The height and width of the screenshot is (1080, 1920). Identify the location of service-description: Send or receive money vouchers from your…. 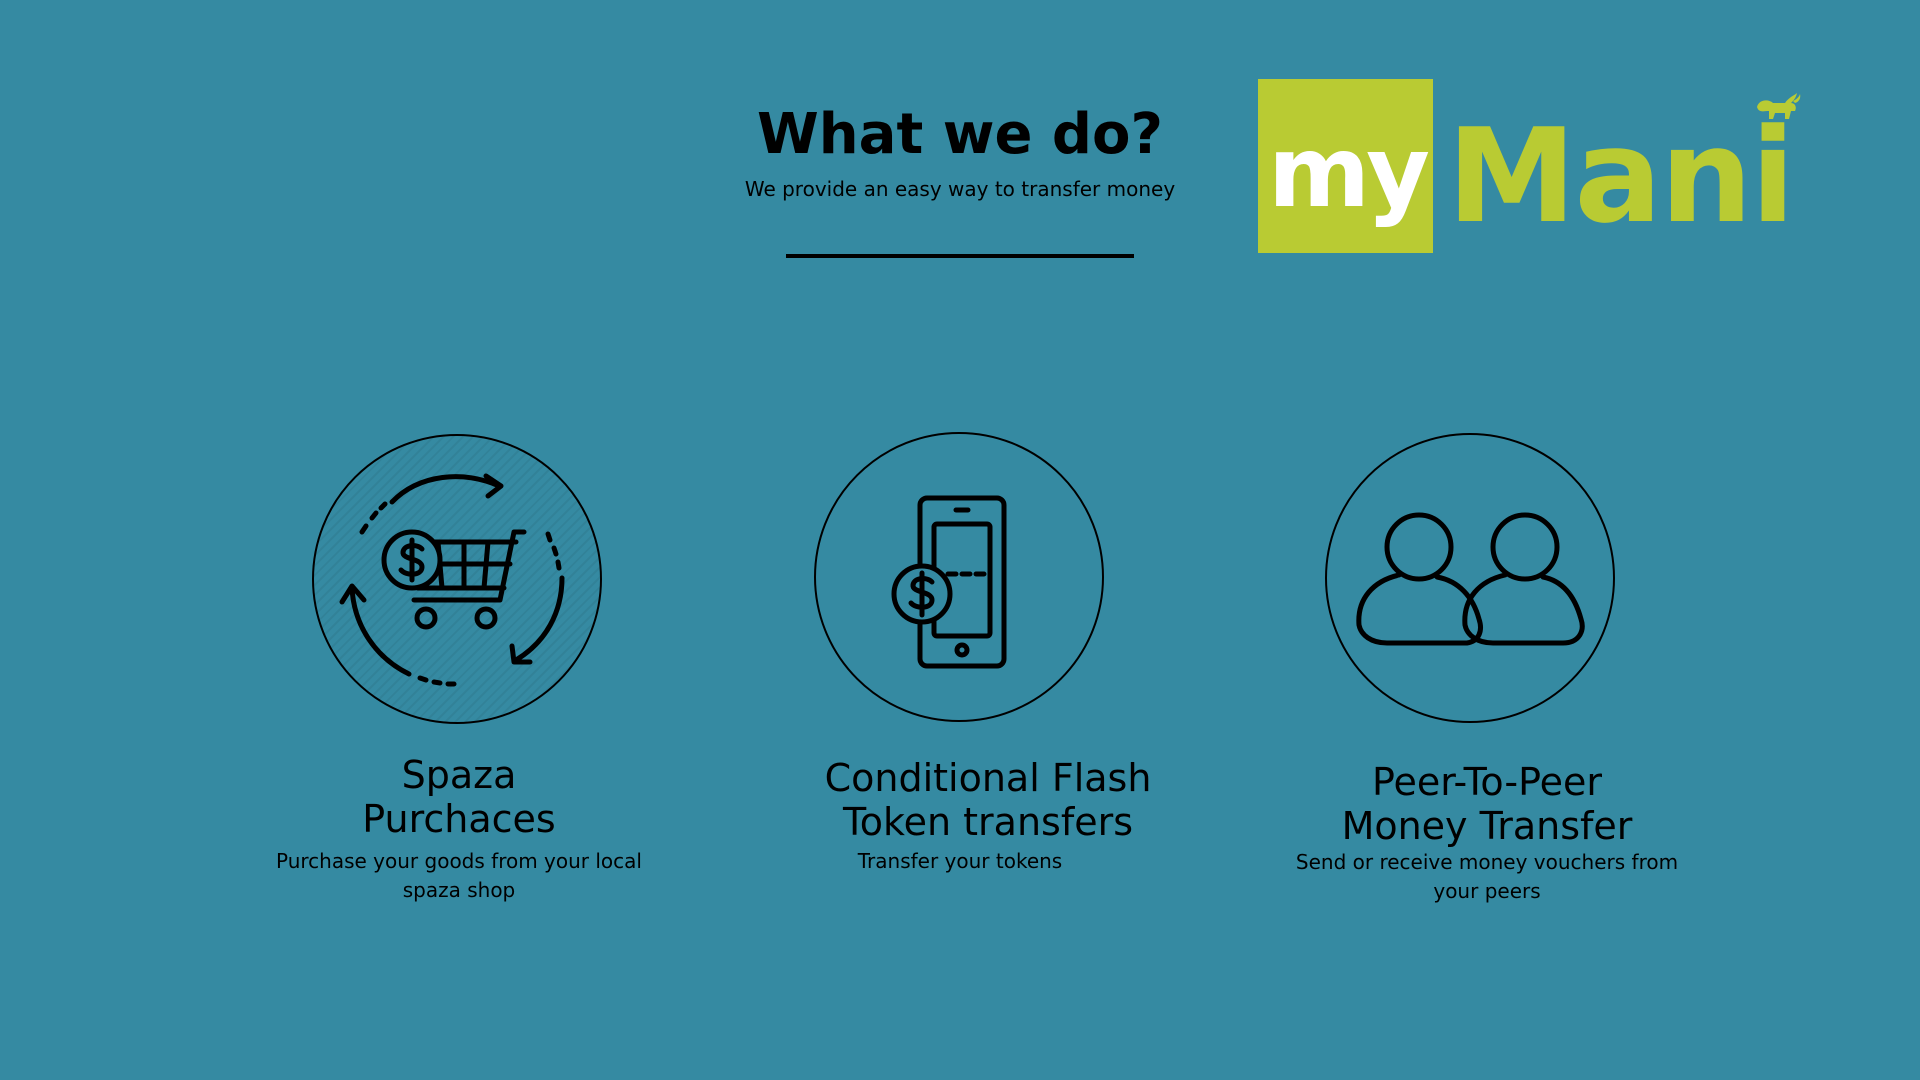
(1487, 877).